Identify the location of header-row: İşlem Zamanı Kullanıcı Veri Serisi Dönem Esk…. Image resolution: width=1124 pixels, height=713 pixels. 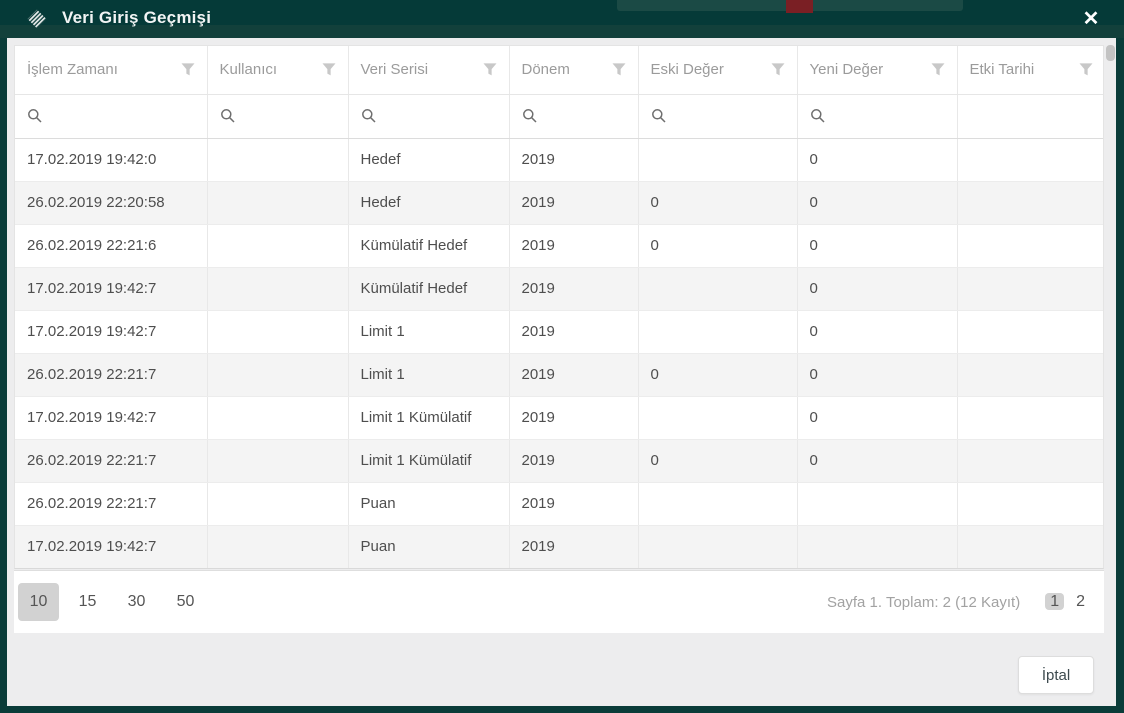
(559, 70).